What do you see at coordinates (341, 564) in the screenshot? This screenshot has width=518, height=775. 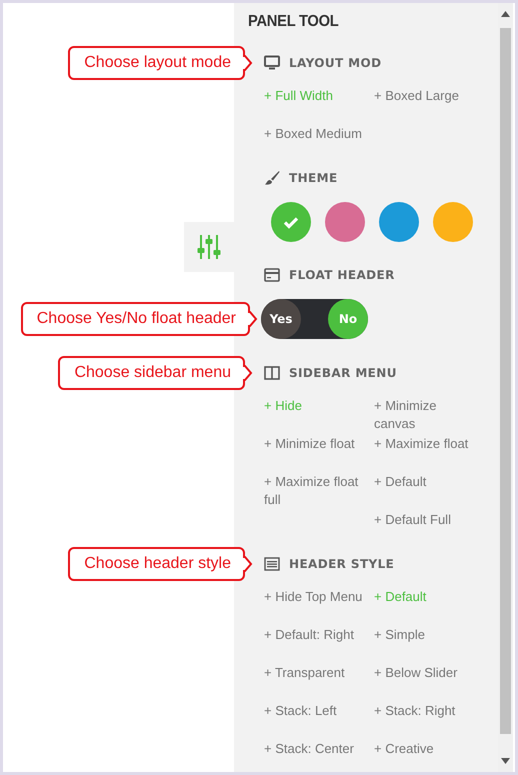 I see `section-title: HEADER STYLE` at bounding box center [341, 564].